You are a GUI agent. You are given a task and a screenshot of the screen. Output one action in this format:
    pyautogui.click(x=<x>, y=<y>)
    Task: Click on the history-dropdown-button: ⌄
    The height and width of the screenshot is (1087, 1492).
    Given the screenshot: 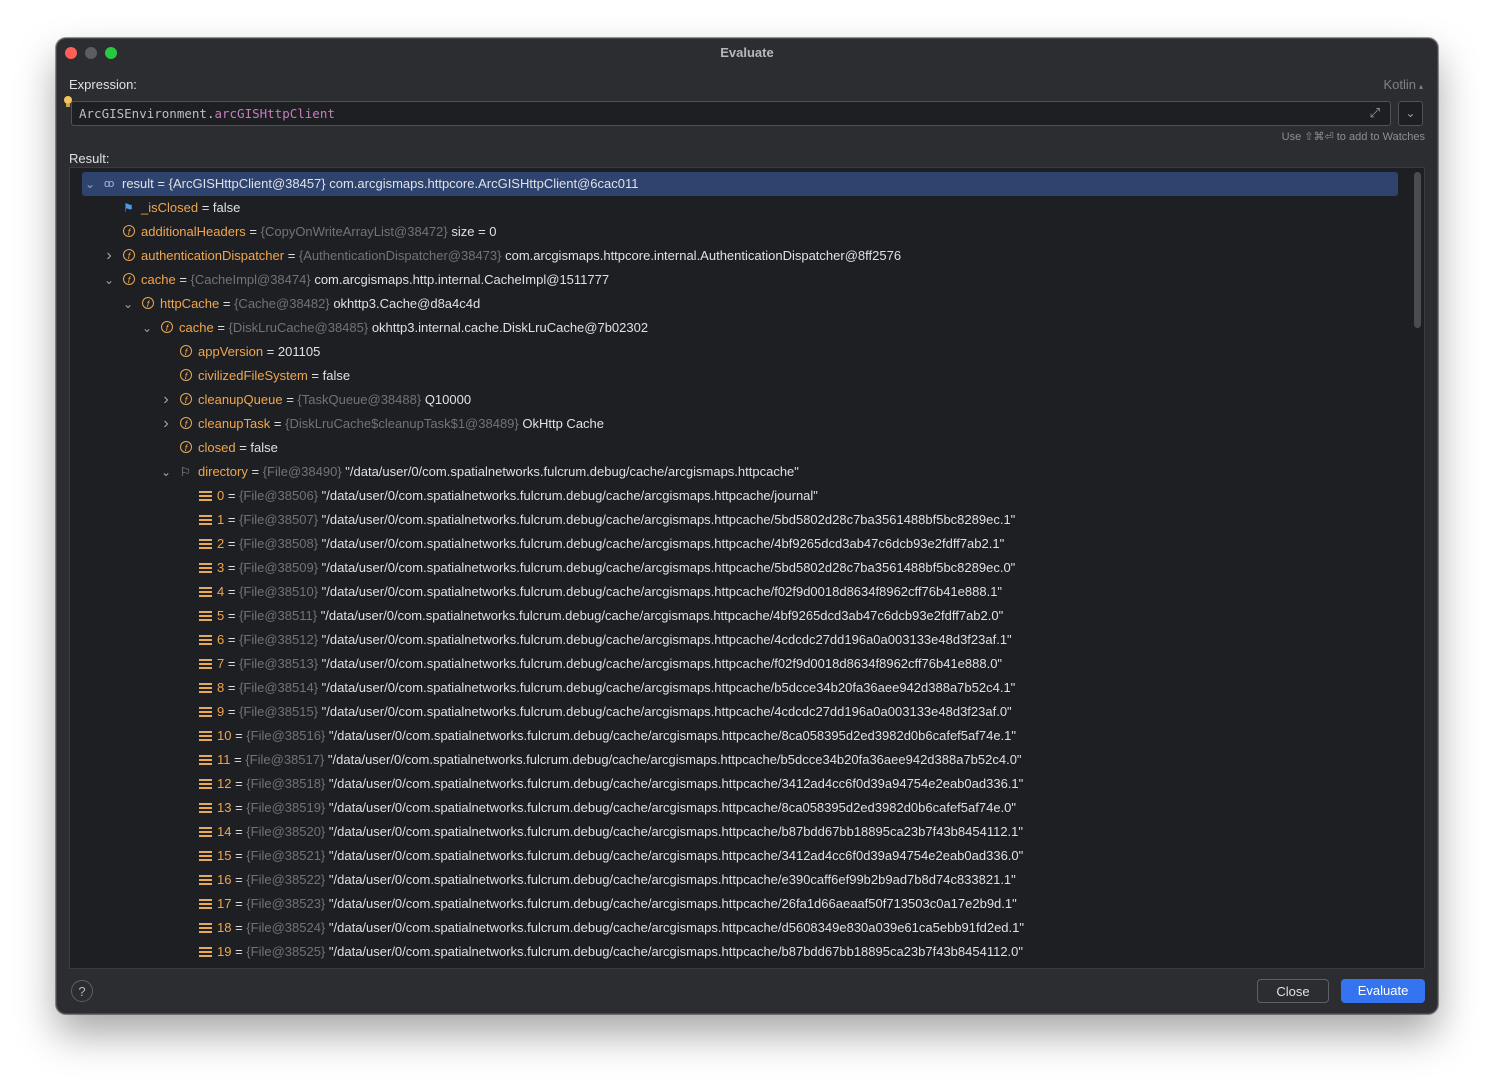 What is the action you would take?
    pyautogui.click(x=1410, y=113)
    